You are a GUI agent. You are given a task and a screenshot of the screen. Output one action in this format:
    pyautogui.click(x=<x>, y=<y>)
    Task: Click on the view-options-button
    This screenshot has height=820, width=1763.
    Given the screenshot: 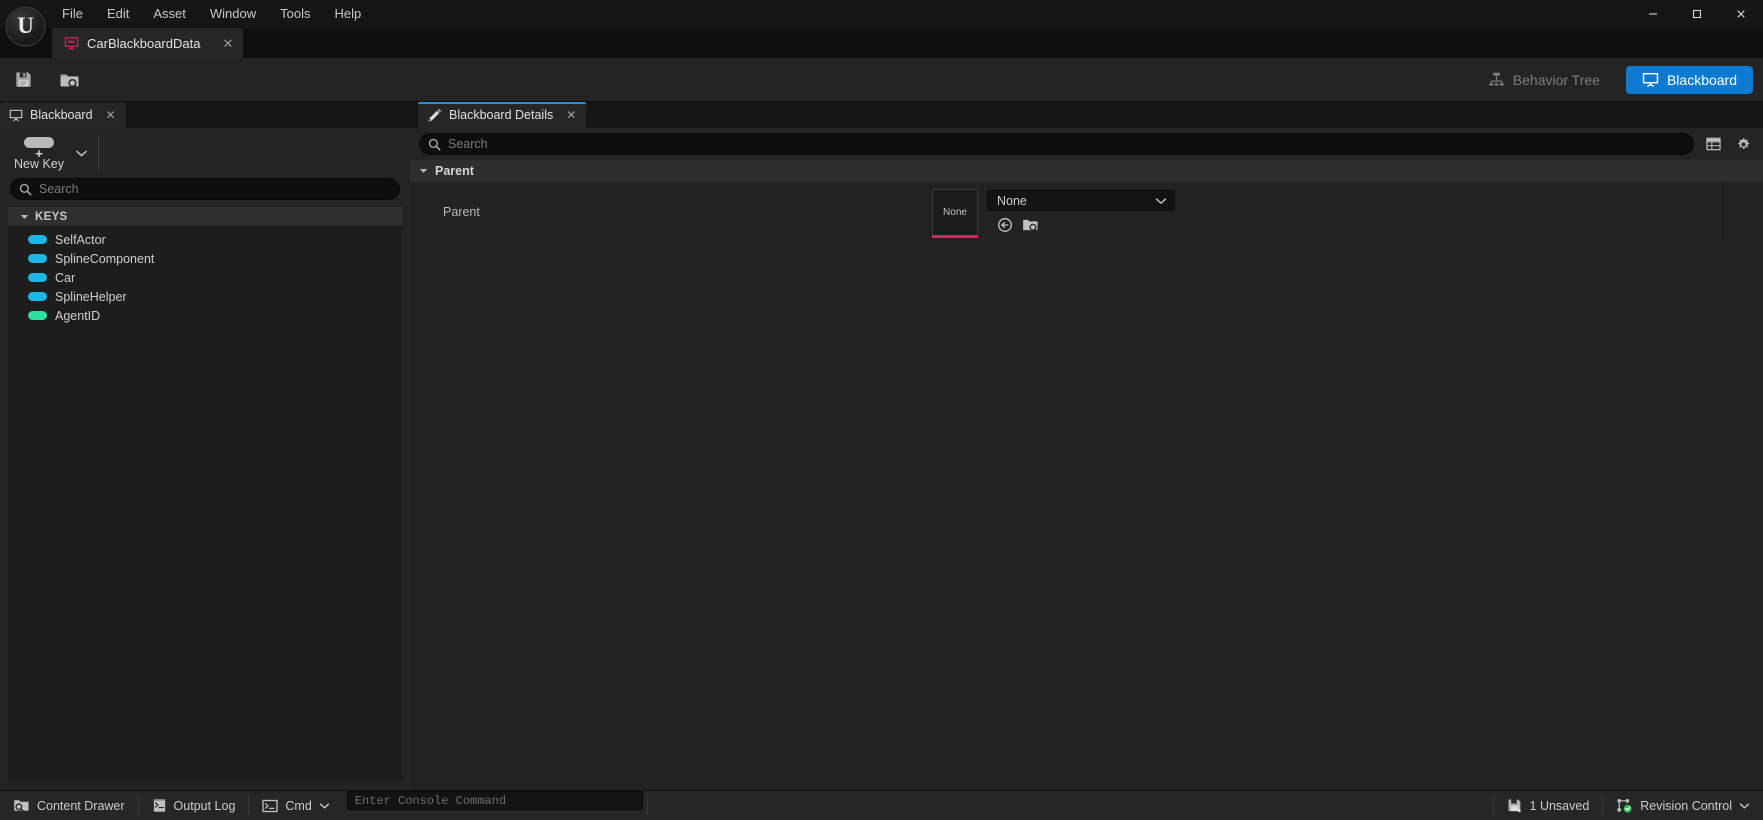 What is the action you would take?
    pyautogui.click(x=1713, y=144)
    